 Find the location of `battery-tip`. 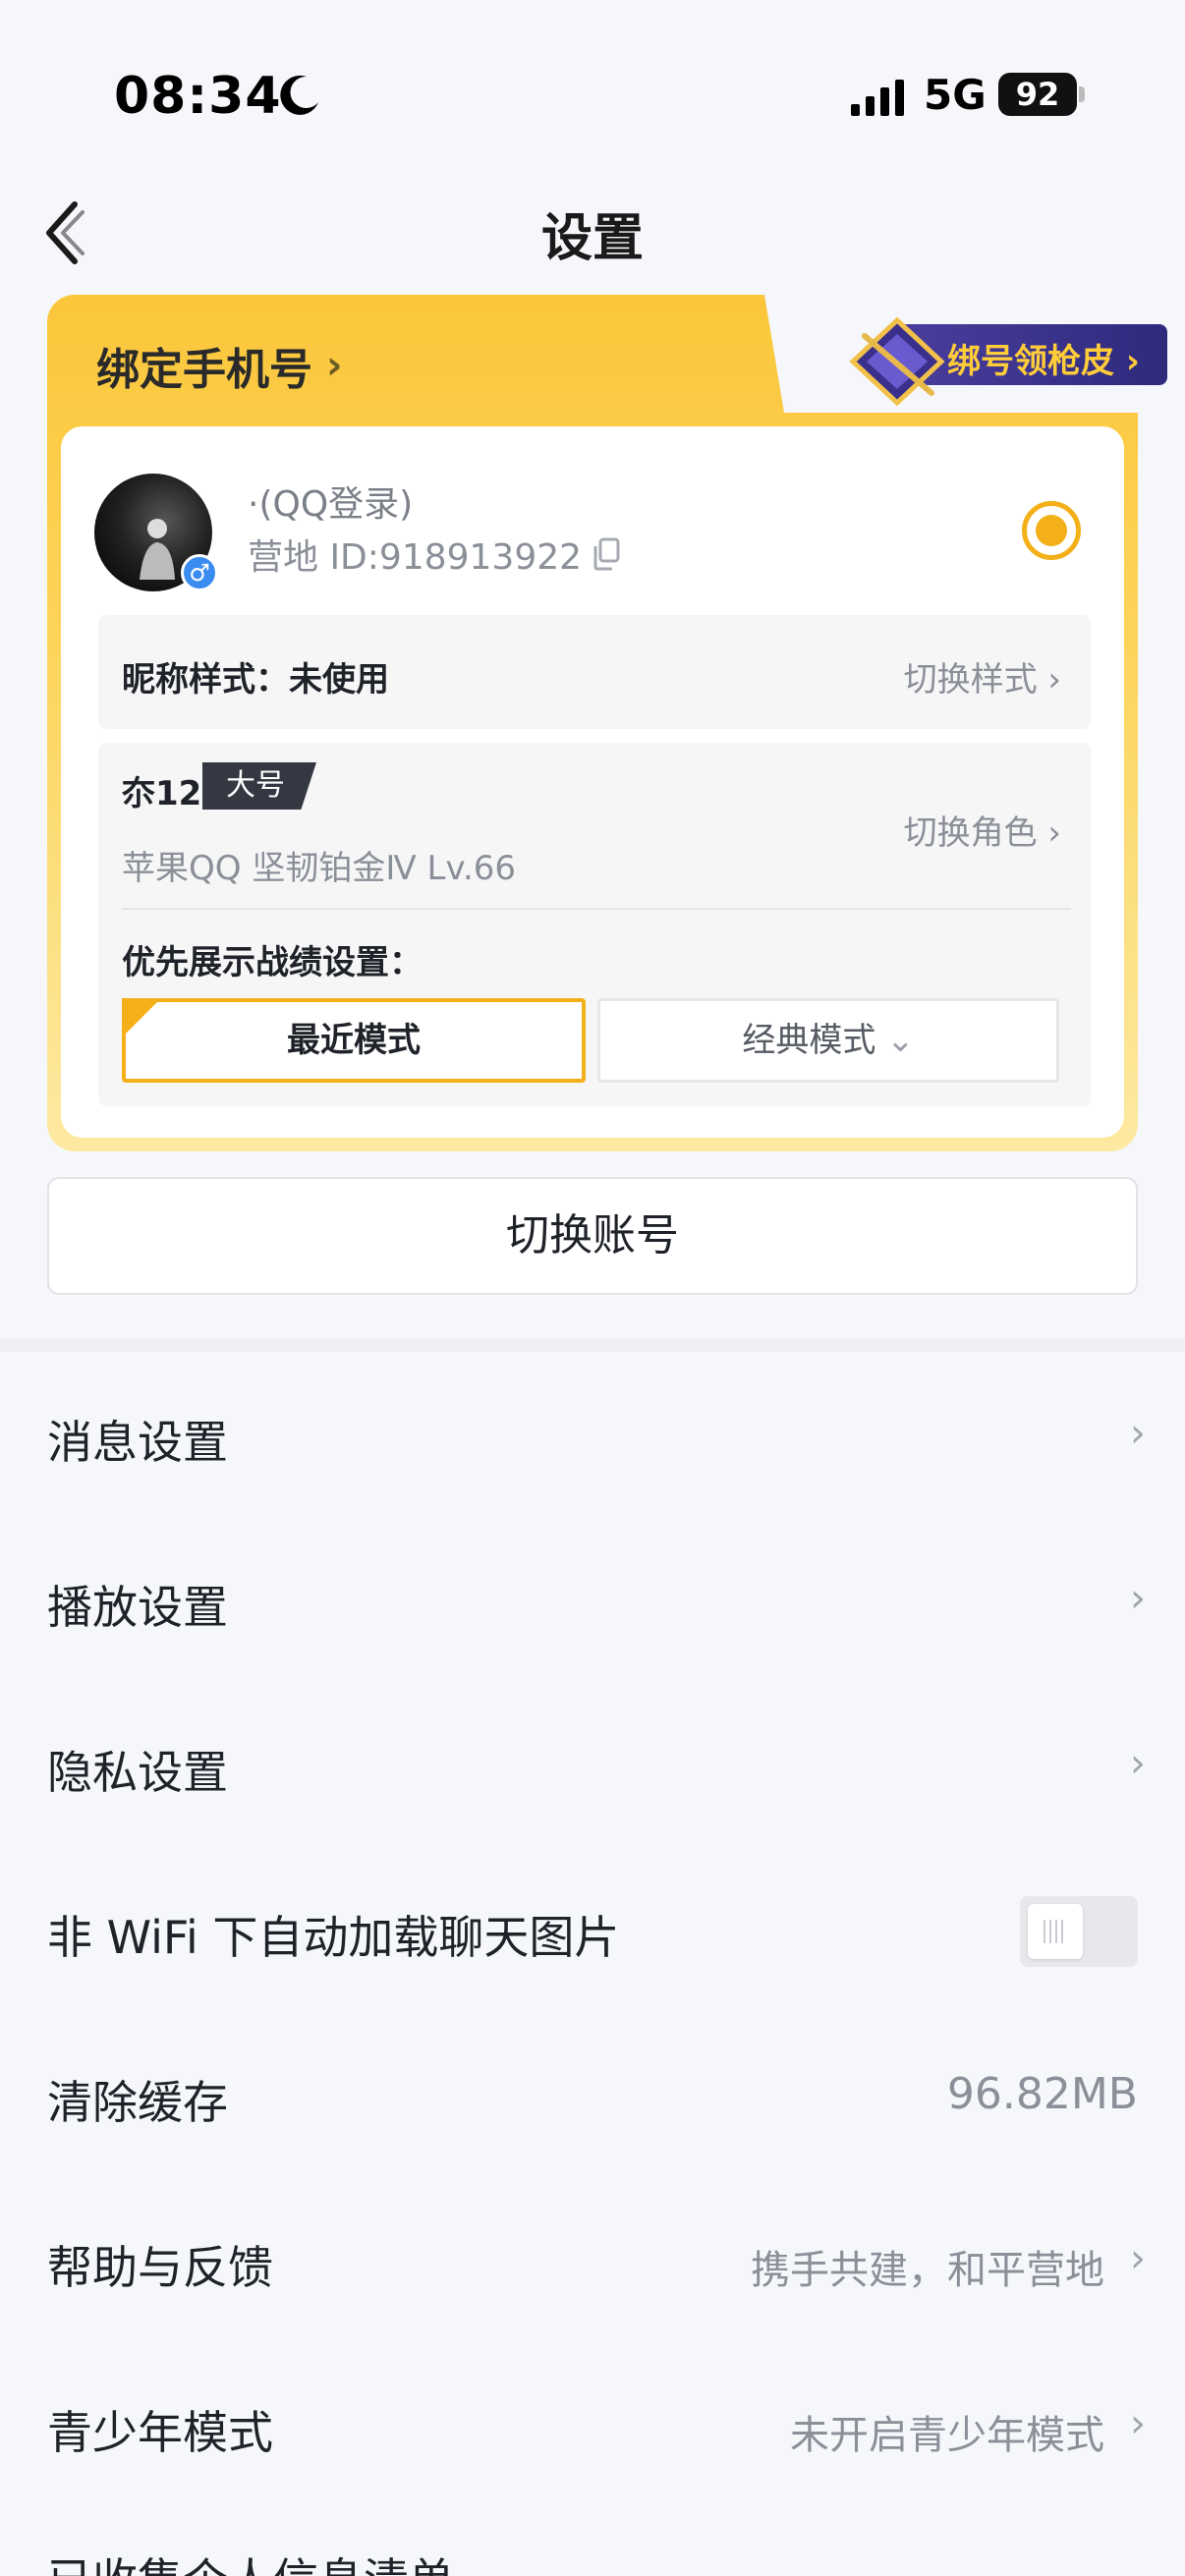

battery-tip is located at coordinates (1082, 94).